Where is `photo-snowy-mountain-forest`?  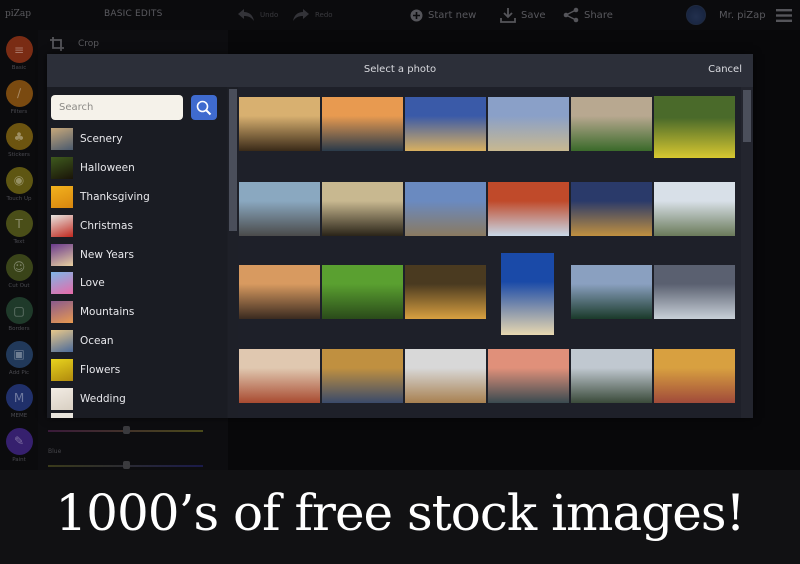
photo-snowy-mountain-forest is located at coordinates (611, 292).